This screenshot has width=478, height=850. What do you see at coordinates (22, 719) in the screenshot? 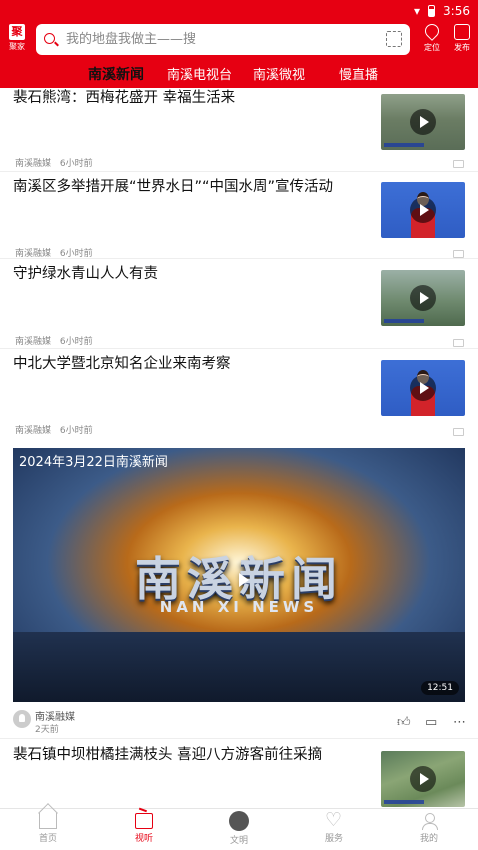
I see `avatar` at bounding box center [22, 719].